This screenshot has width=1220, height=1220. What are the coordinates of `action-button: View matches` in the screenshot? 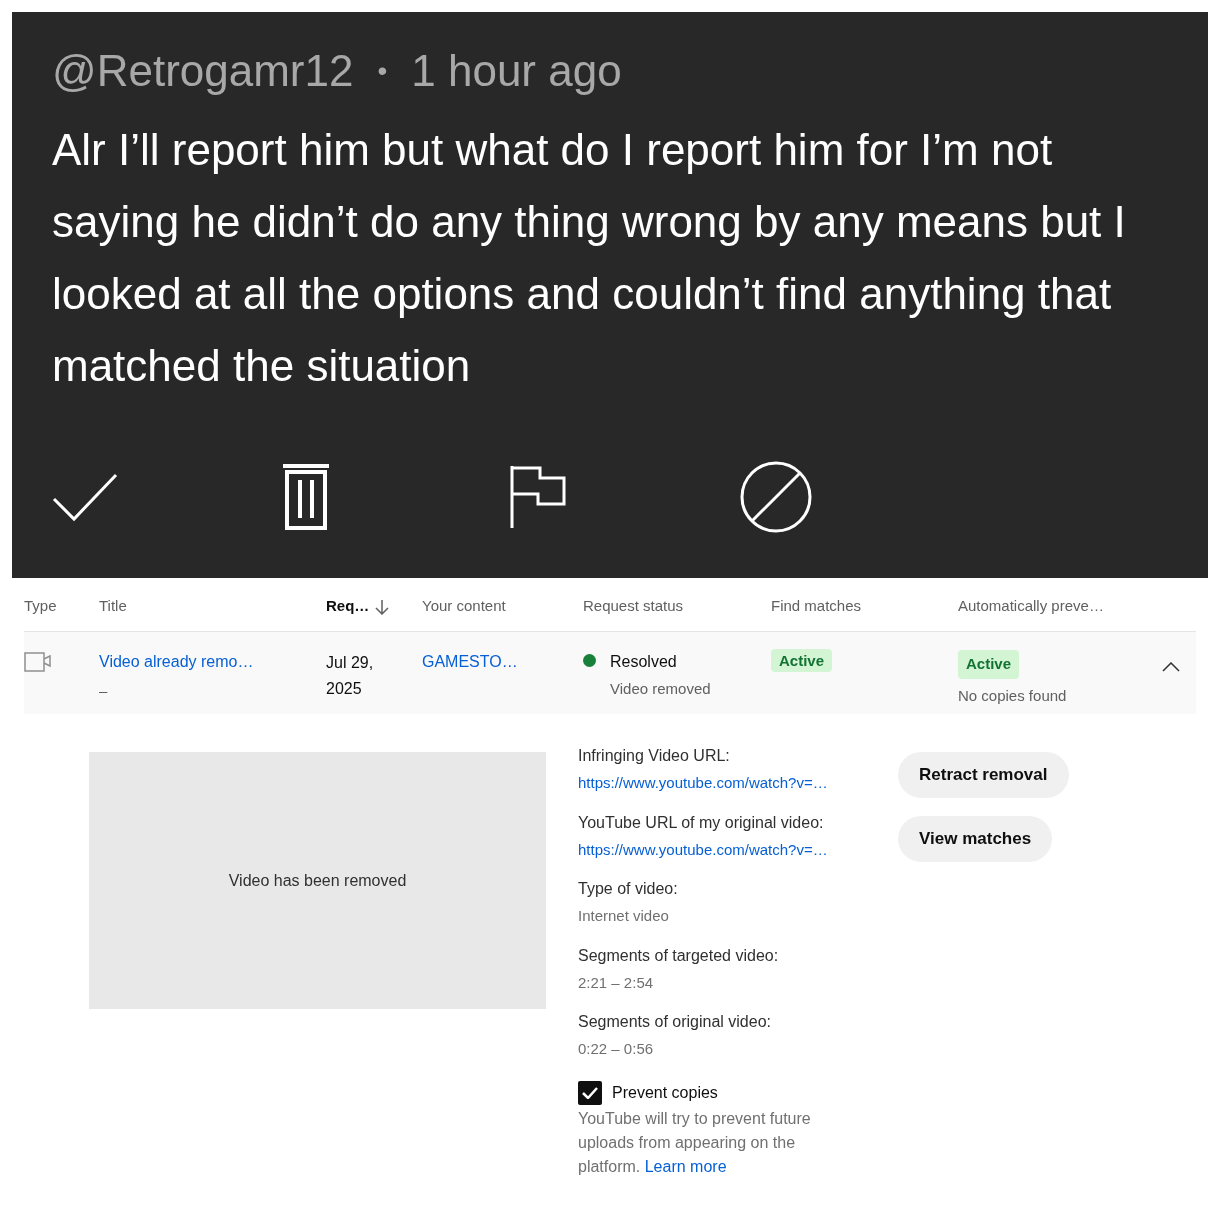 It's located at (975, 839).